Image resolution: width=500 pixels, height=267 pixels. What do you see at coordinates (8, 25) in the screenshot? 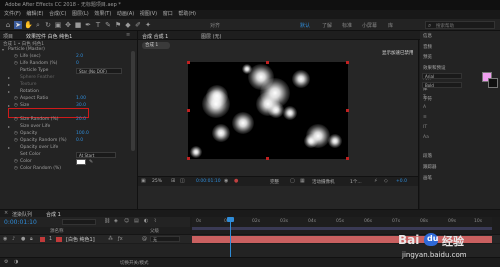
I see `home-icon: ⌂` at bounding box center [8, 25].